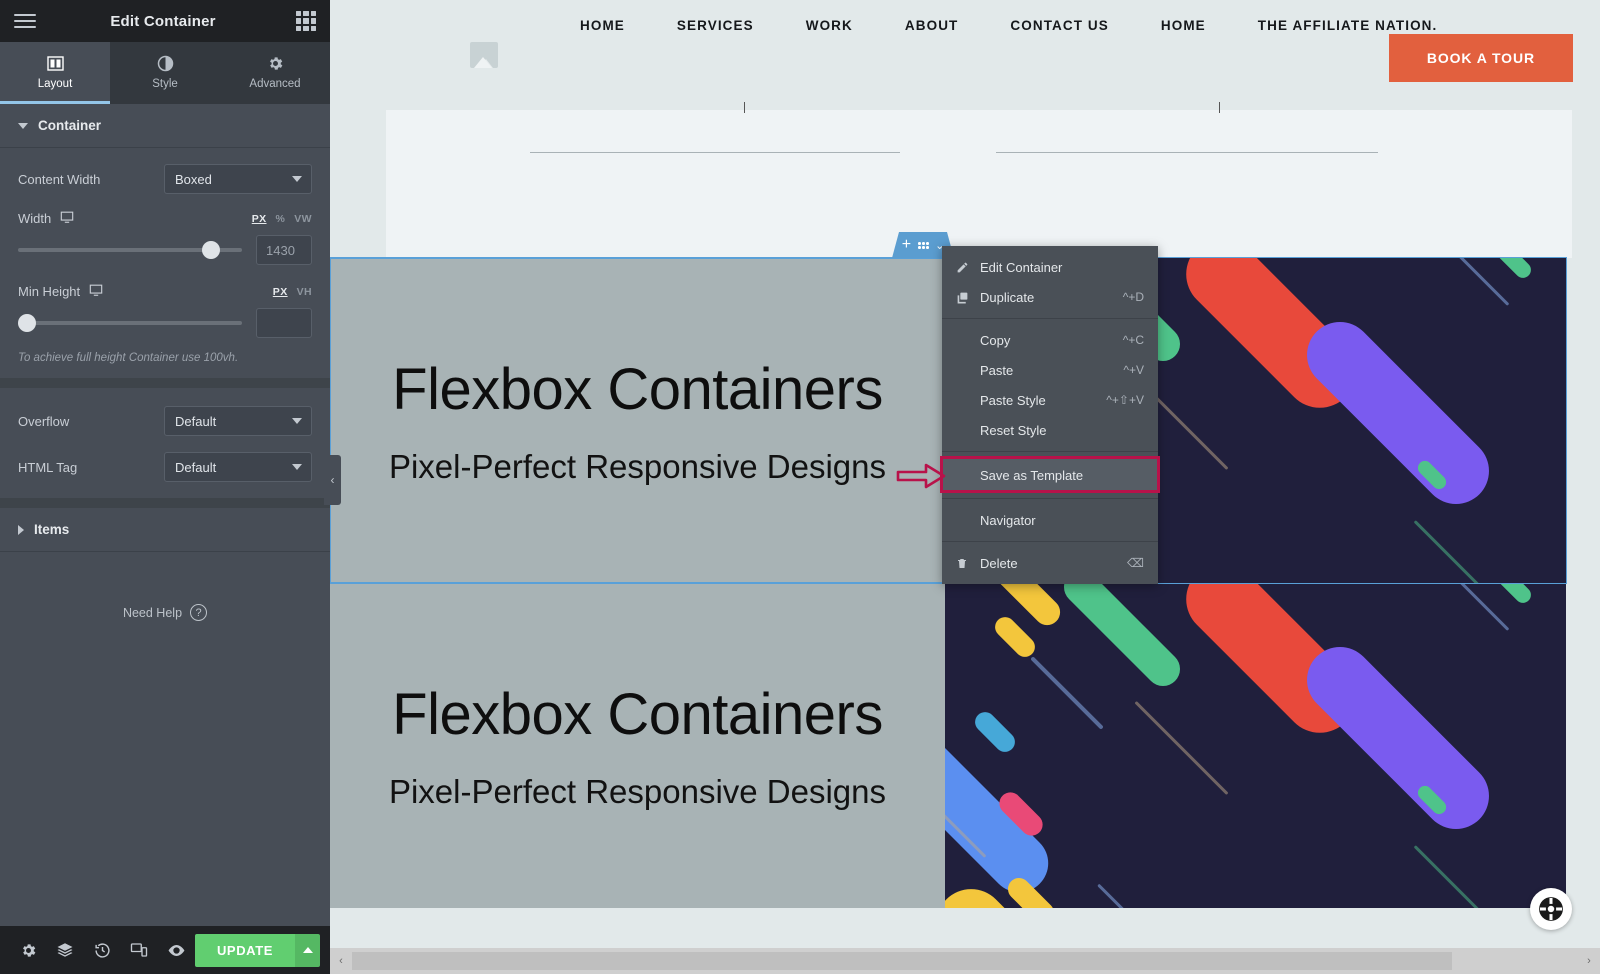 The image size is (1600, 974). What do you see at coordinates (304, 292) in the screenshot?
I see `unit-vh: VH` at bounding box center [304, 292].